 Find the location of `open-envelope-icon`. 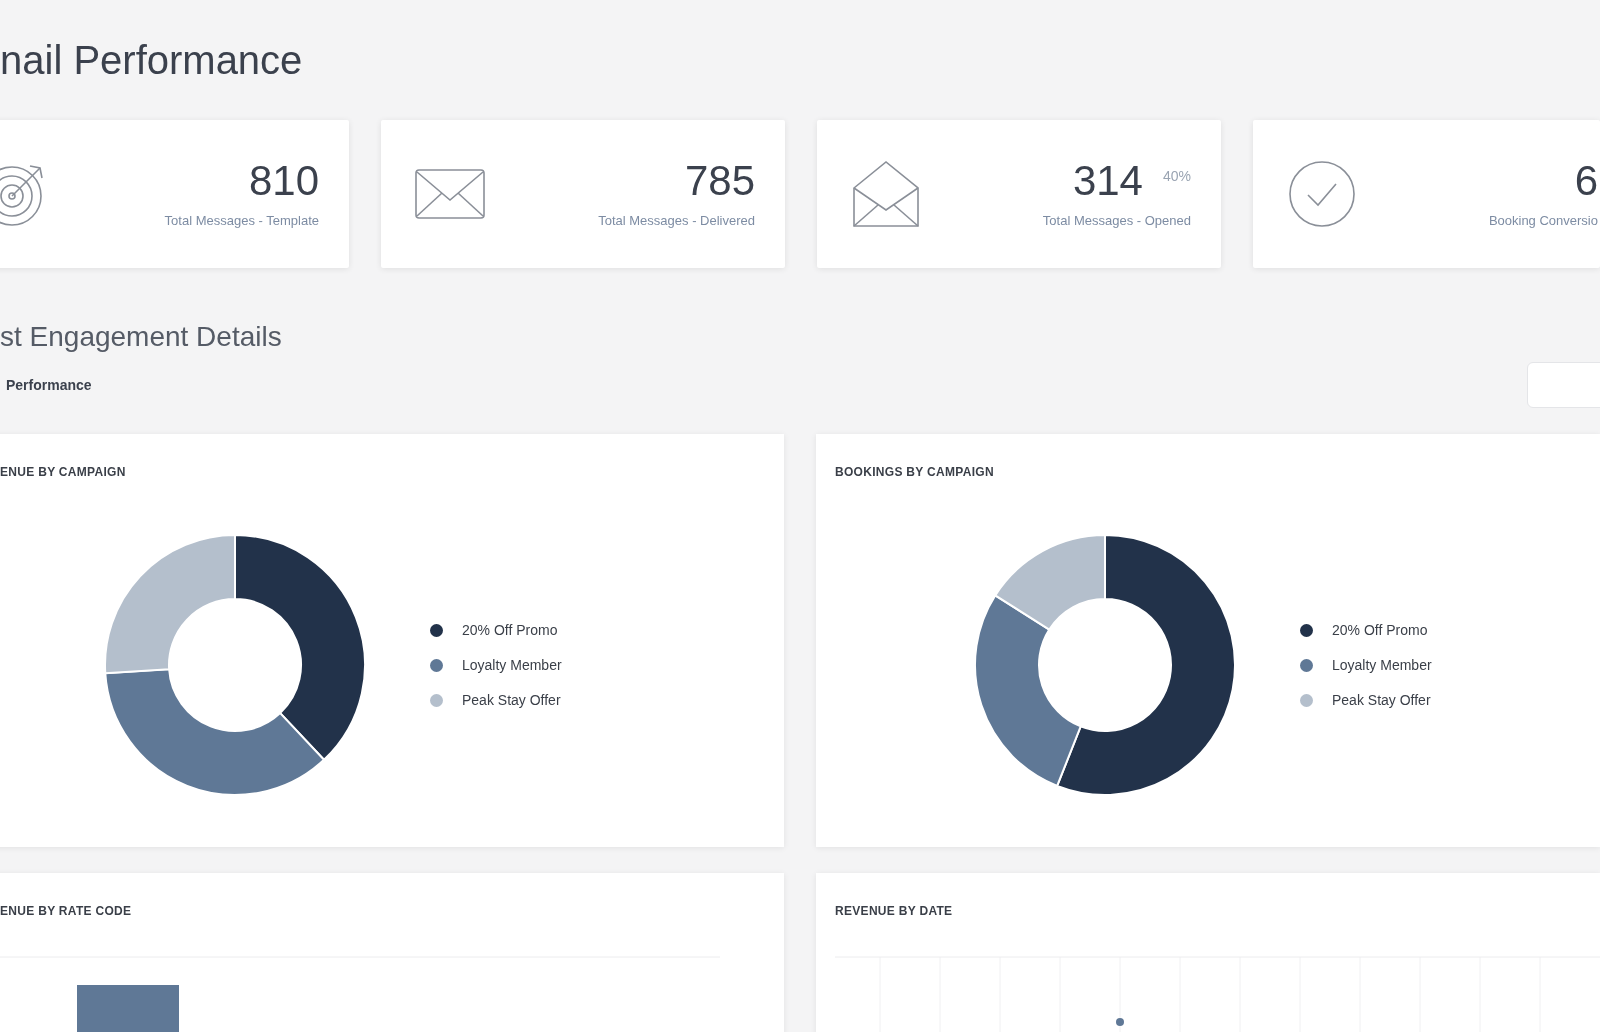

open-envelope-icon is located at coordinates (886, 194).